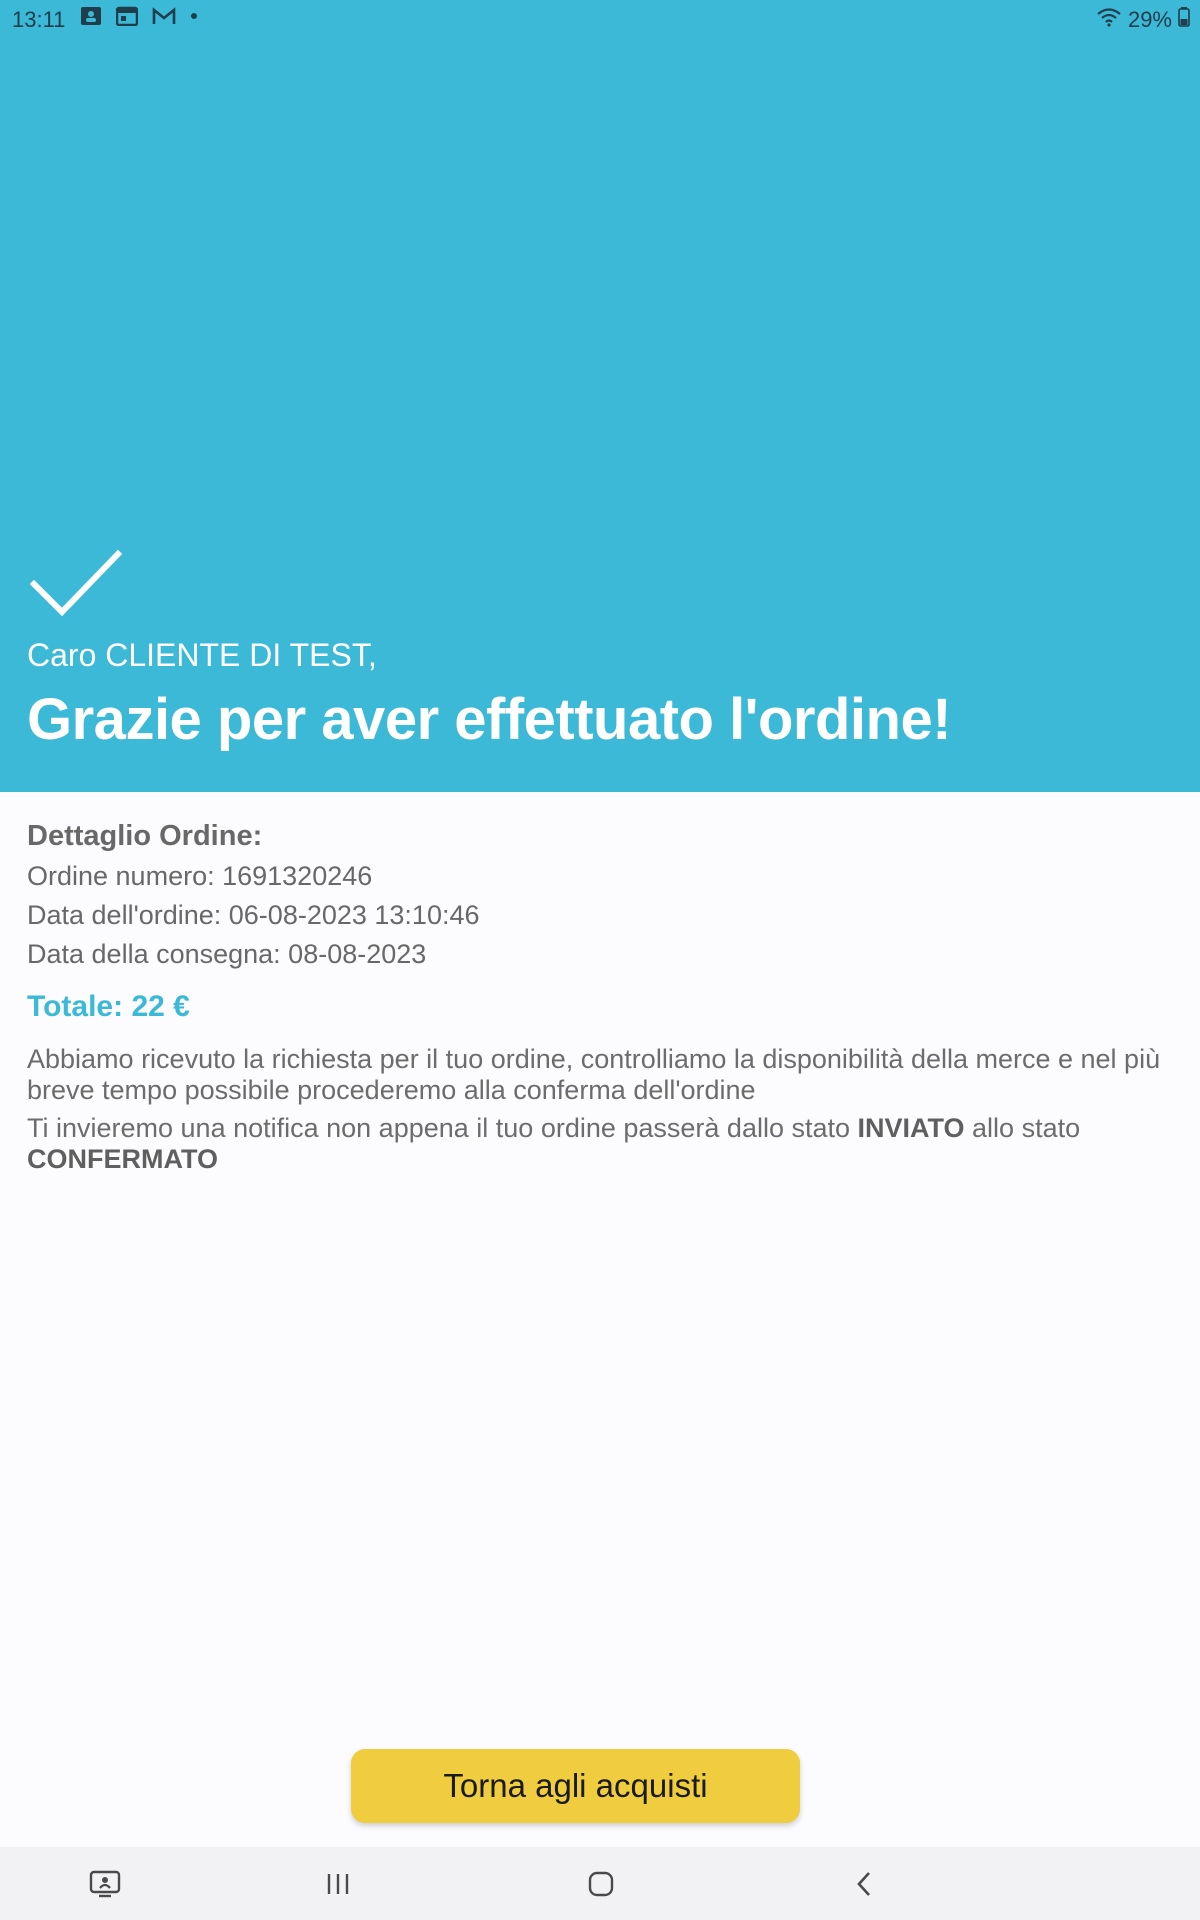 This screenshot has height=1920, width=1200. I want to click on state-sent: INVIATO, so click(911, 1128).